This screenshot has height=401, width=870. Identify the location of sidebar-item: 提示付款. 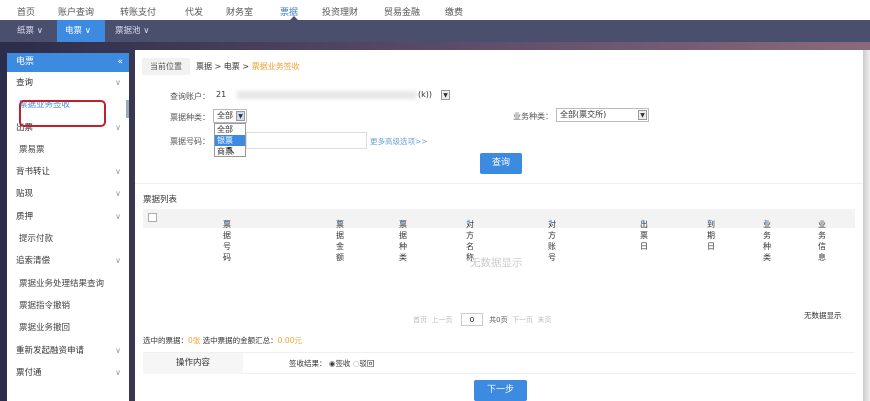
(68, 239).